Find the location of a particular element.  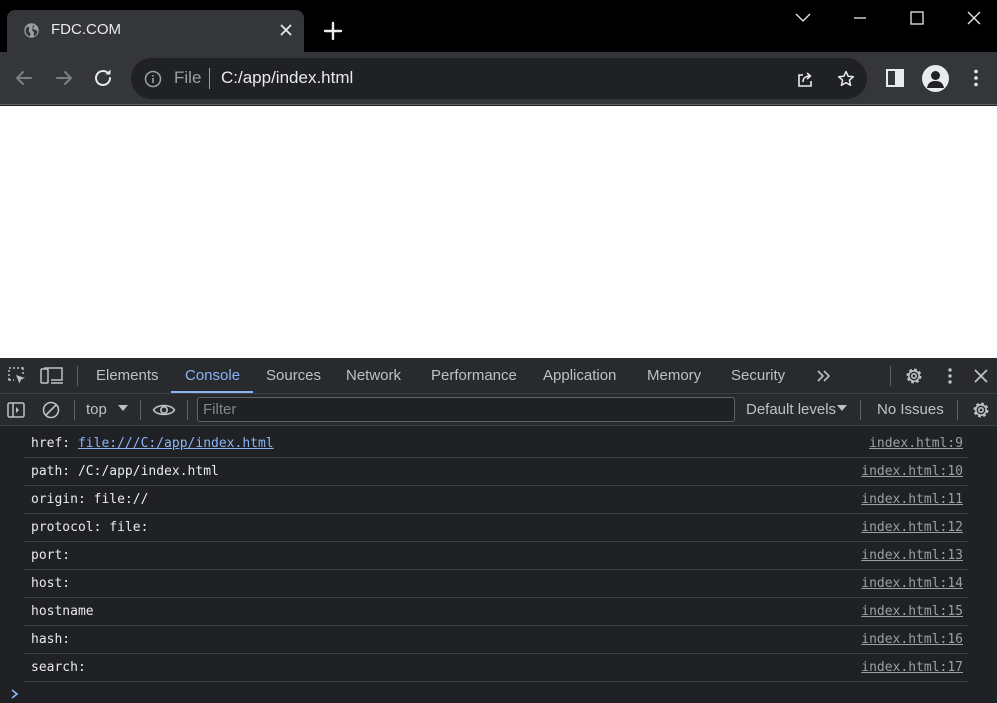

console-message-source-link: index.html:13 is located at coordinates (912, 555).